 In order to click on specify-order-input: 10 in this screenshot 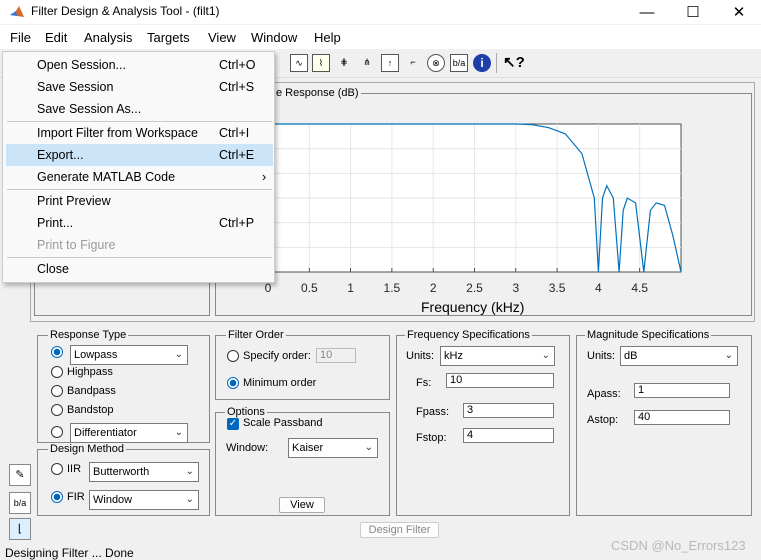, I will do `click(336, 355)`.